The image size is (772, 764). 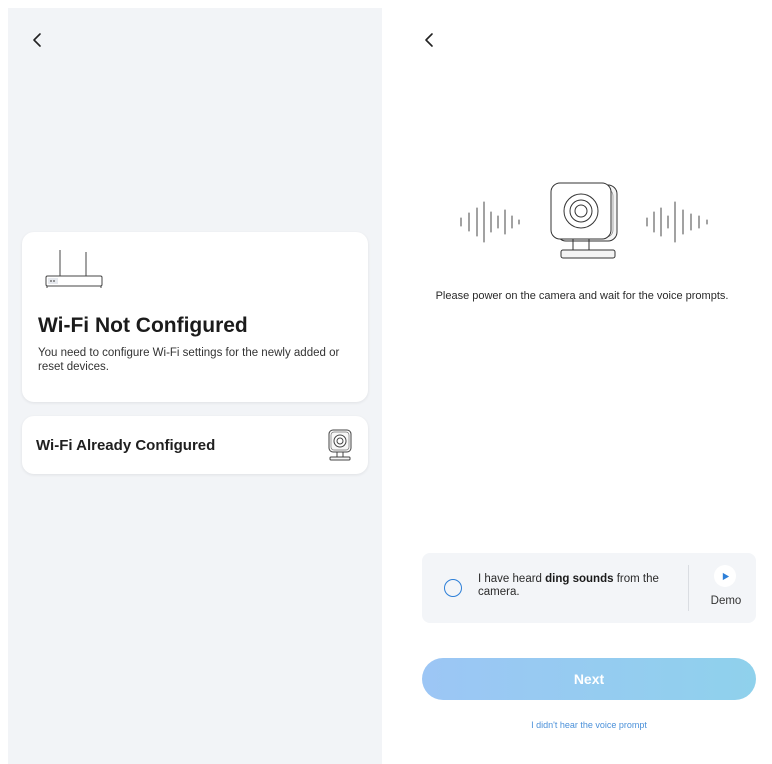 I want to click on camera-sound-illustration, so click(x=584, y=220).